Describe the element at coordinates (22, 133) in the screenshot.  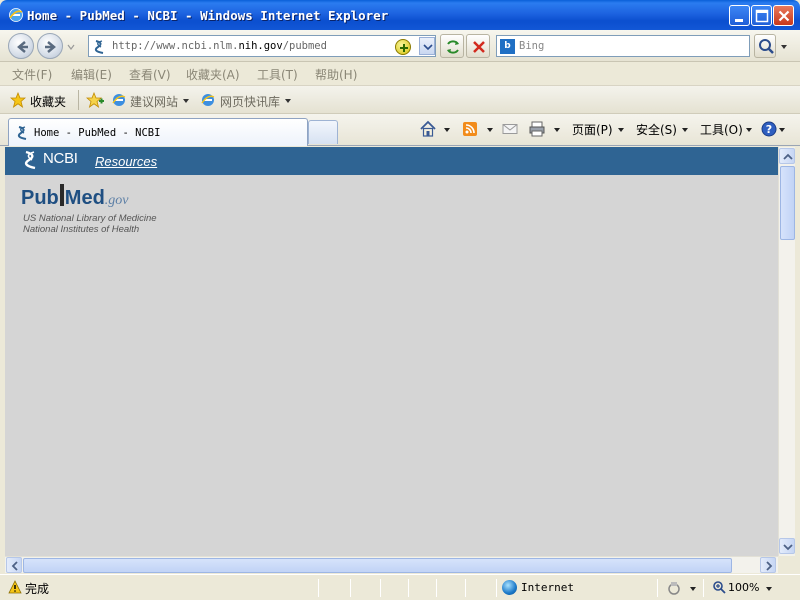
I see `ncbi-site-icon` at that location.